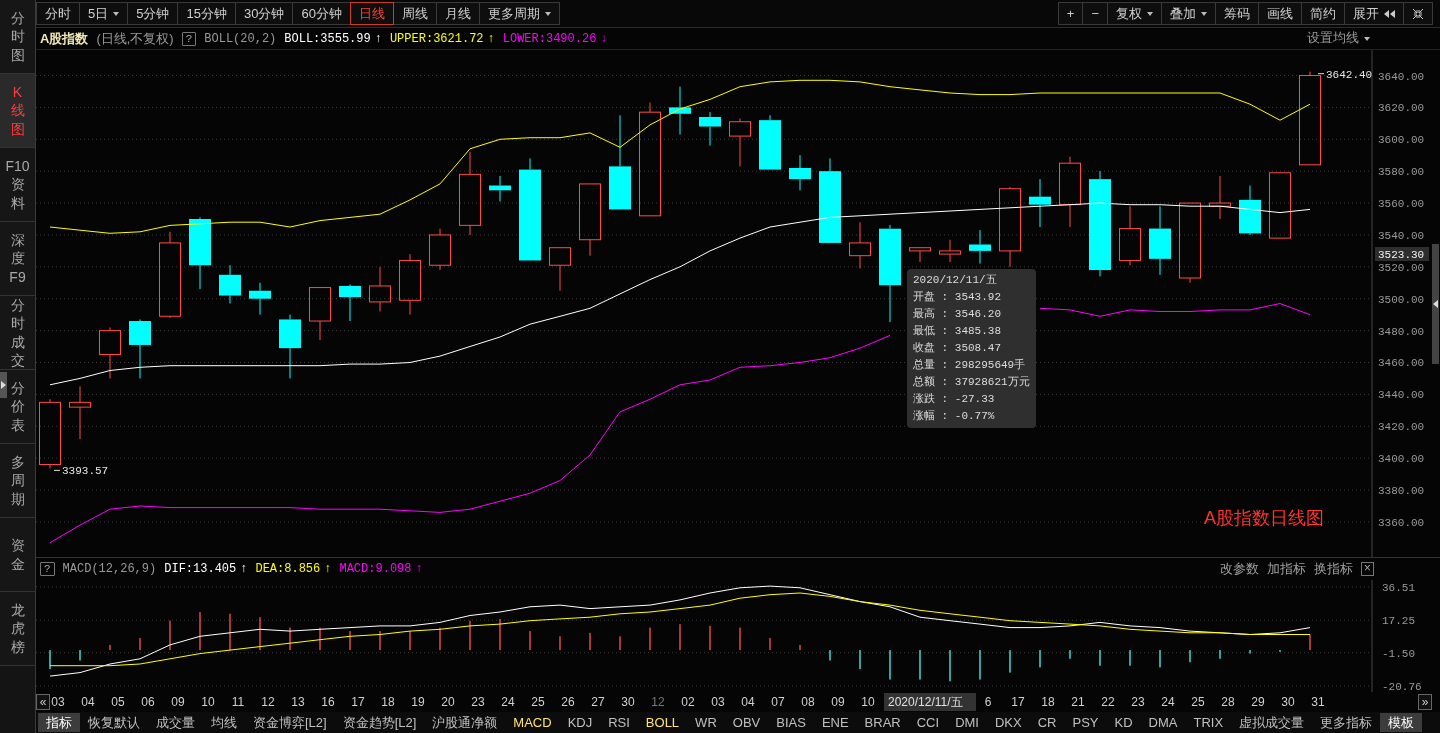 The width and height of the screenshot is (1440, 733). Describe the element at coordinates (706, 722) in the screenshot. I see `indicator-tab: WR` at that location.